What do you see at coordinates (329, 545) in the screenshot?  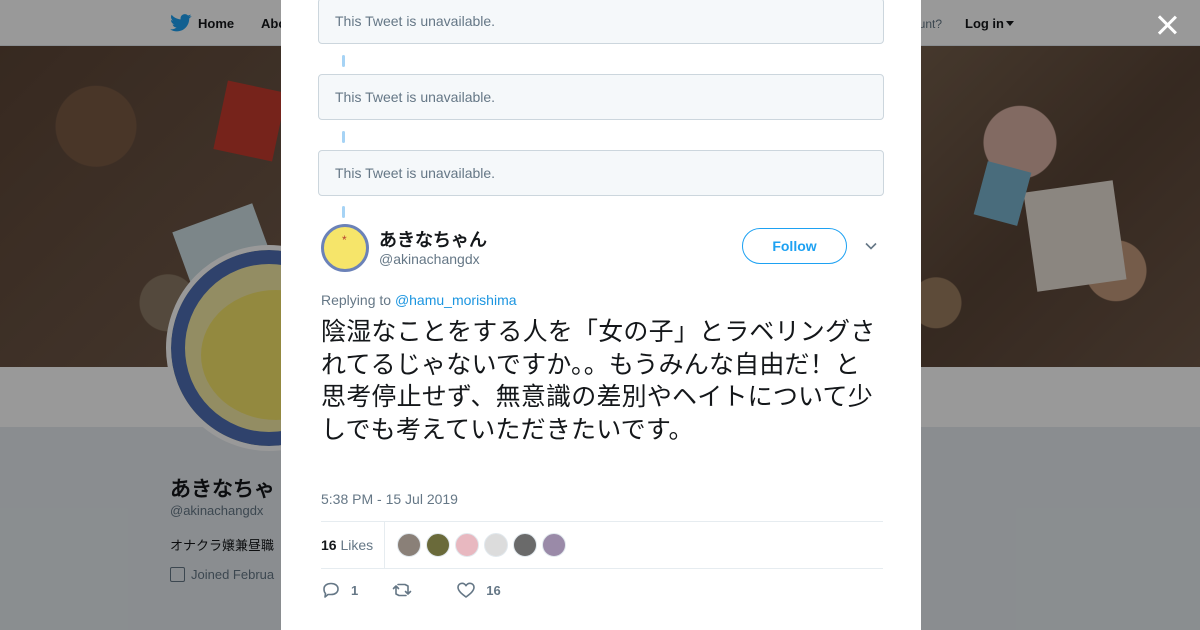 I see `likes-count: 16` at bounding box center [329, 545].